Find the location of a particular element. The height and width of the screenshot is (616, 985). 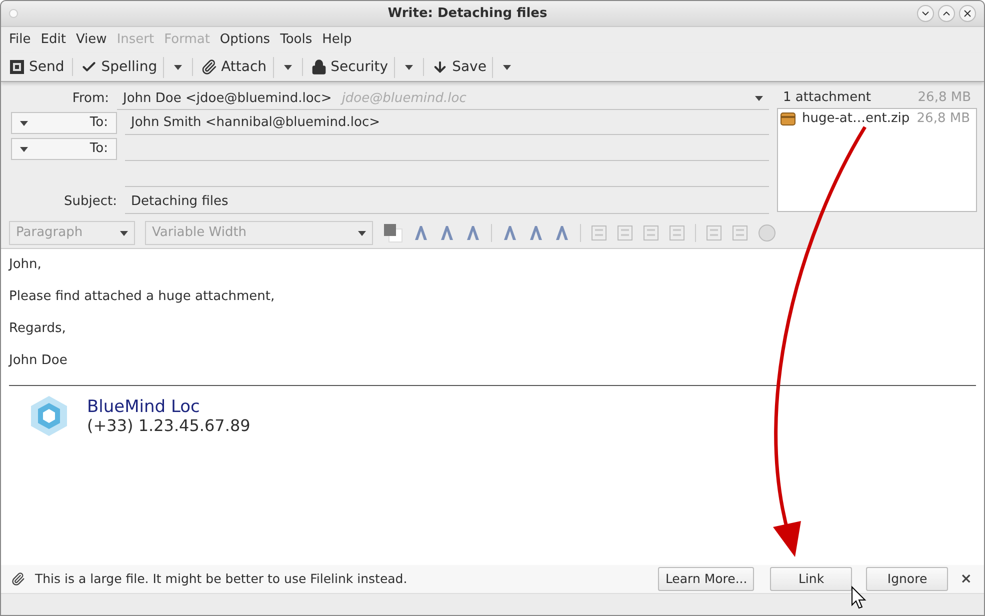

attachment-total-size: 26,8 MB is located at coordinates (944, 98).